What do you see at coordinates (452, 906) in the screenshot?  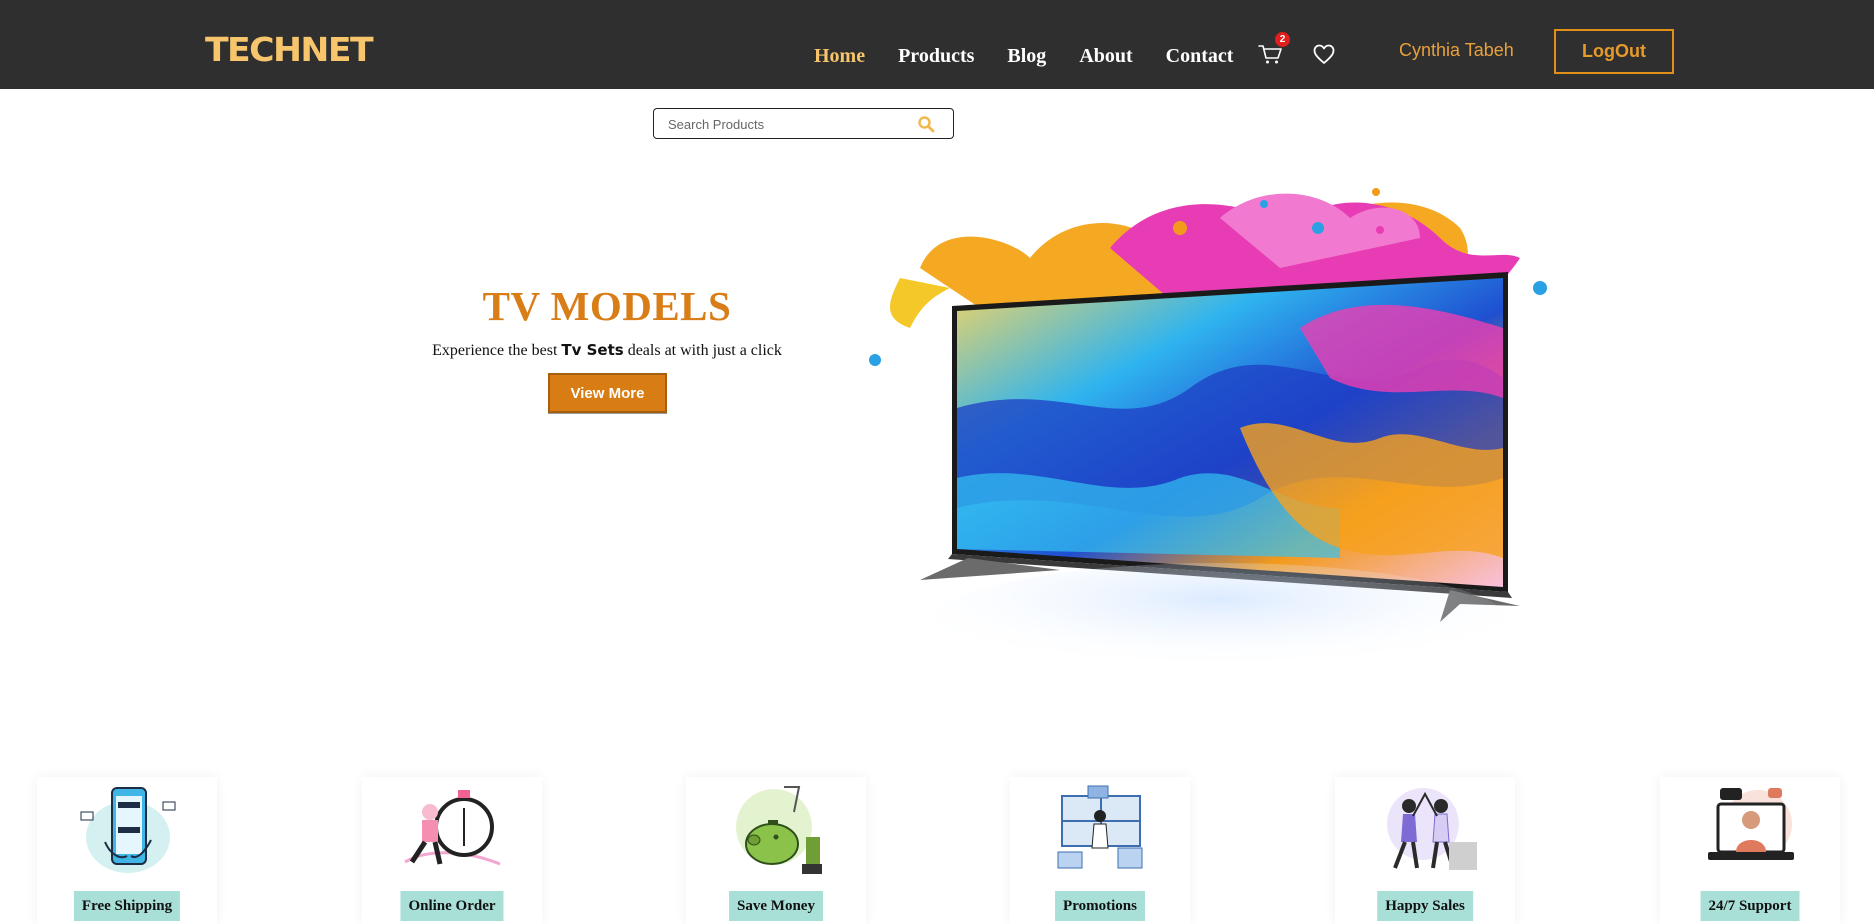 I see `feature-label: Online Order` at bounding box center [452, 906].